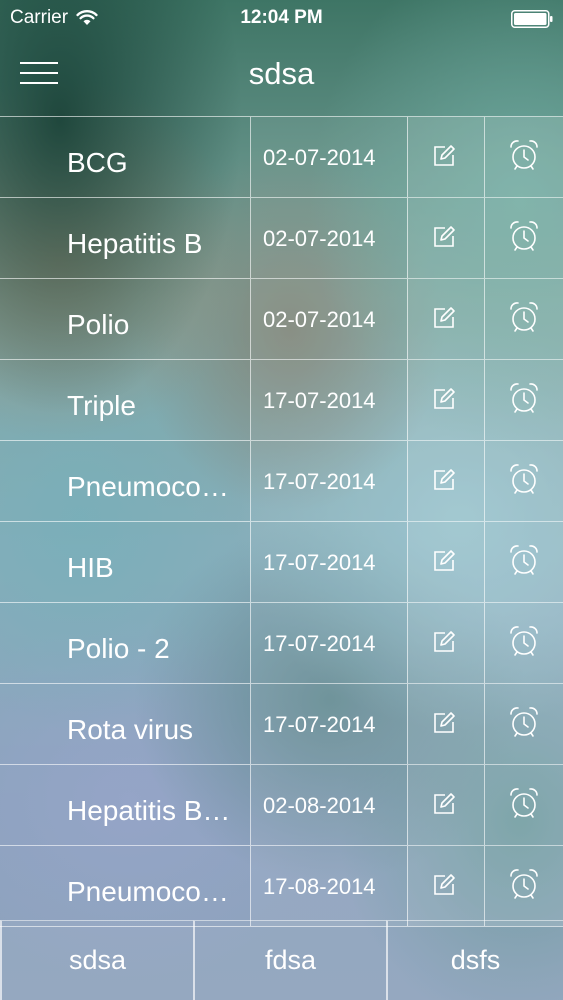 The height and width of the screenshot is (1000, 563). What do you see at coordinates (90, 567) in the screenshot?
I see `vaccine-name: HIB` at bounding box center [90, 567].